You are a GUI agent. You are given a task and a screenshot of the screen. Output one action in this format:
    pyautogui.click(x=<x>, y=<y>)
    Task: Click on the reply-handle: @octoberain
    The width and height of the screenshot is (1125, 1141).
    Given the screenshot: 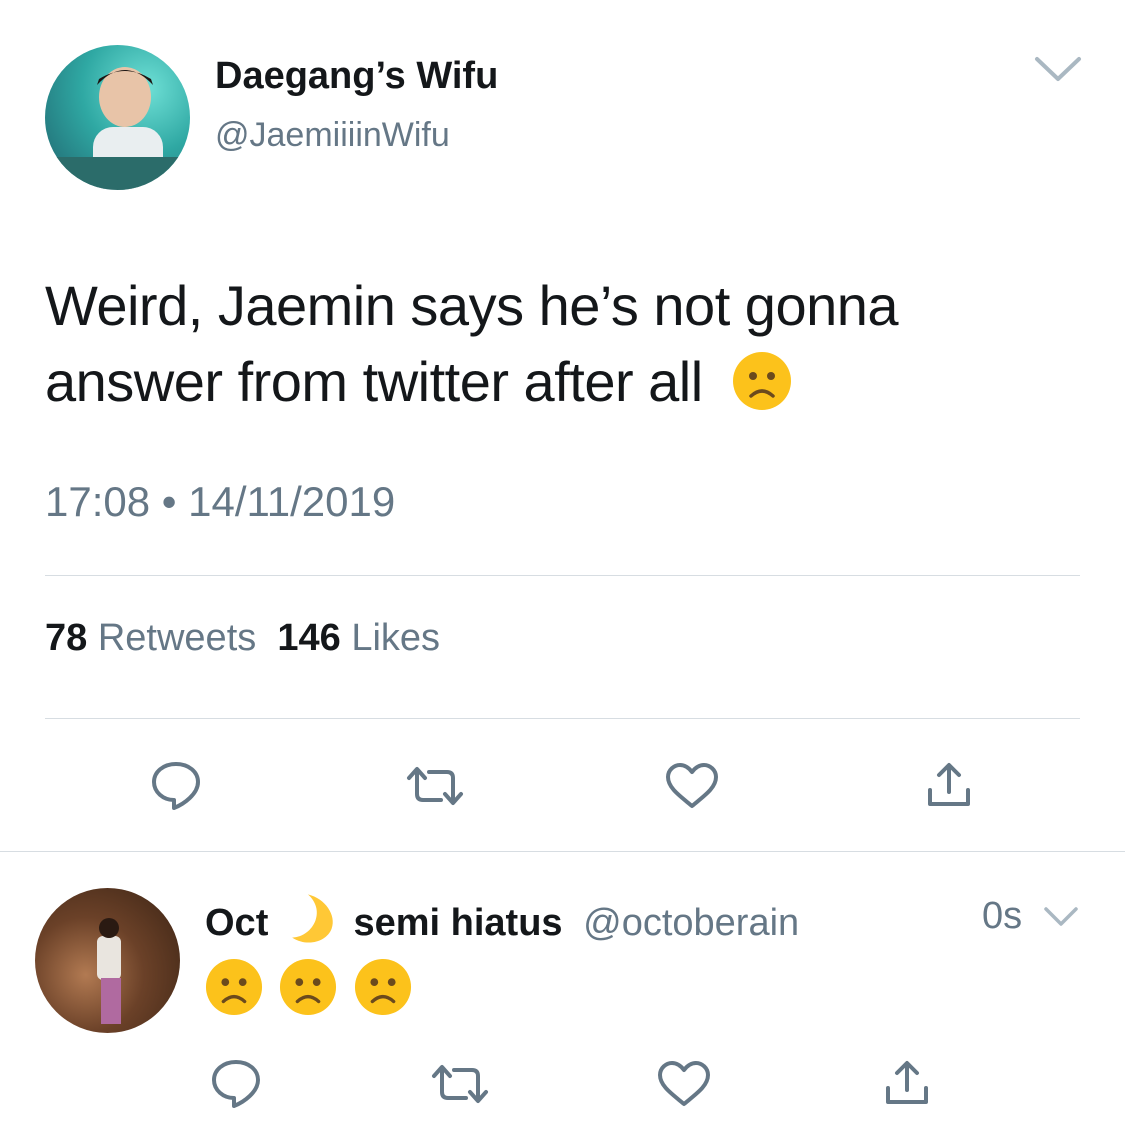 What is the action you would take?
    pyautogui.click(x=691, y=923)
    